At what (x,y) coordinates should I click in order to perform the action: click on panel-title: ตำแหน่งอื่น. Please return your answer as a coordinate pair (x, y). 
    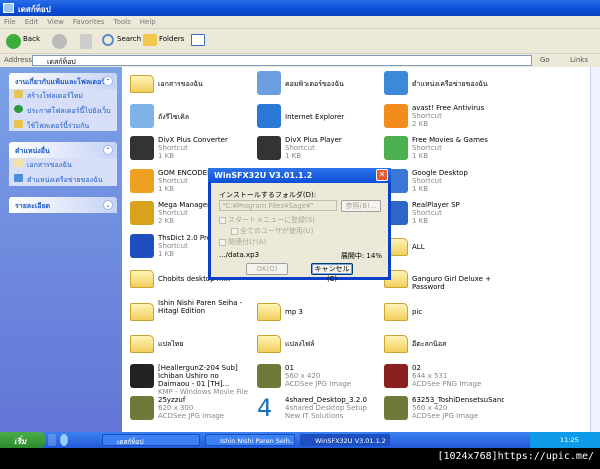
    Looking at the image, I should click on (32, 151).